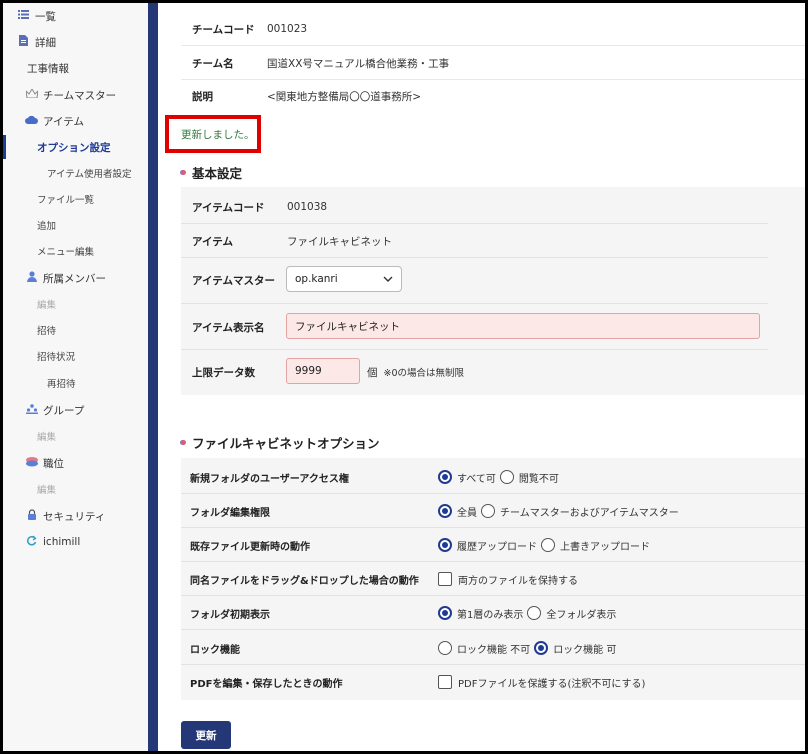  Describe the element at coordinates (405, 648) in the screenshot. I see `option-row-lock-feature: ロック機能 ロック機能 不可 ロック機能 可` at that location.